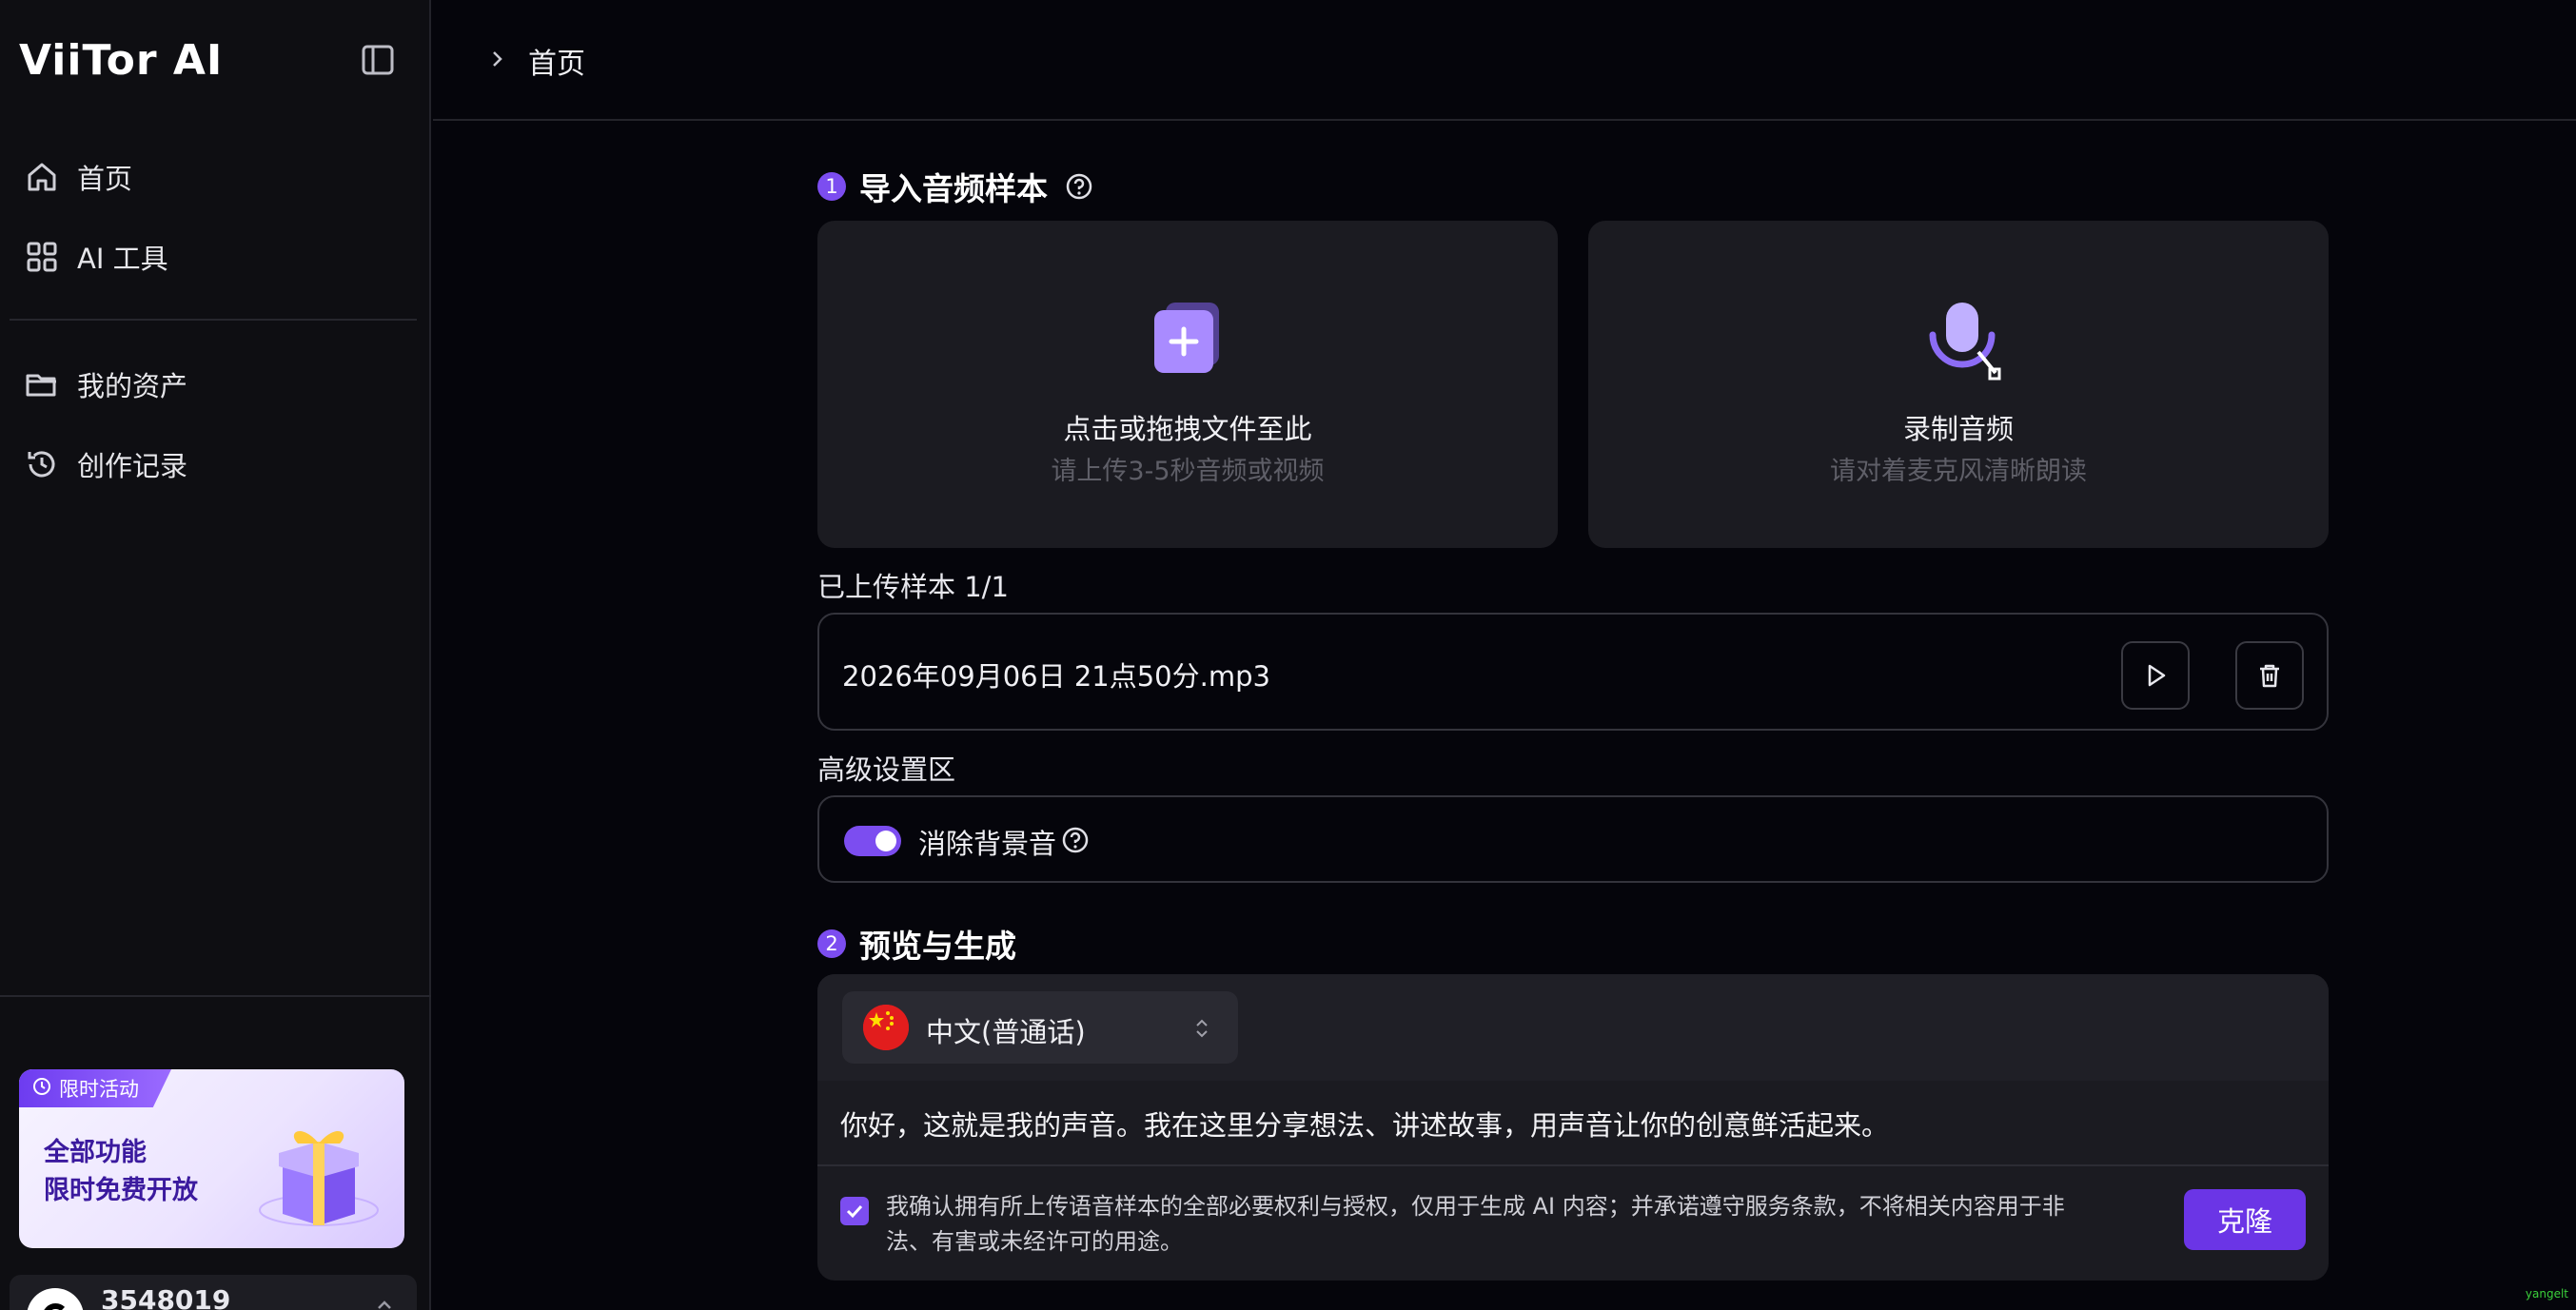  What do you see at coordinates (1188, 338) in the screenshot?
I see `upload-file-icon` at bounding box center [1188, 338].